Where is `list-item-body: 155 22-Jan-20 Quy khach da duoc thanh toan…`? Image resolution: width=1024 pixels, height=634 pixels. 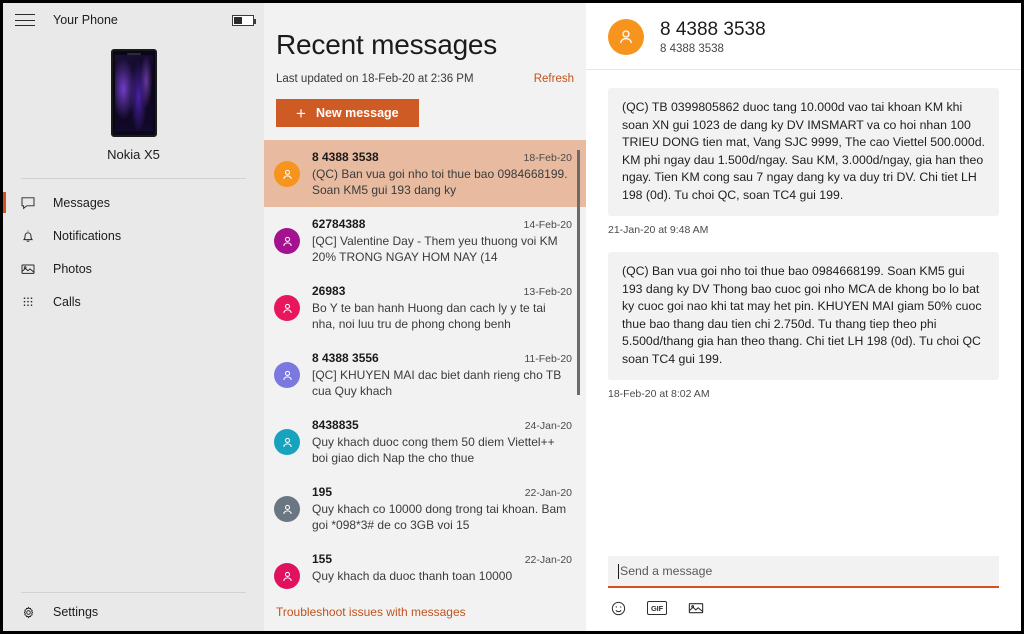
list-item-body: 155 22-Jan-20 Quy khach da duoc thanh toan… is located at coordinates (442, 573).